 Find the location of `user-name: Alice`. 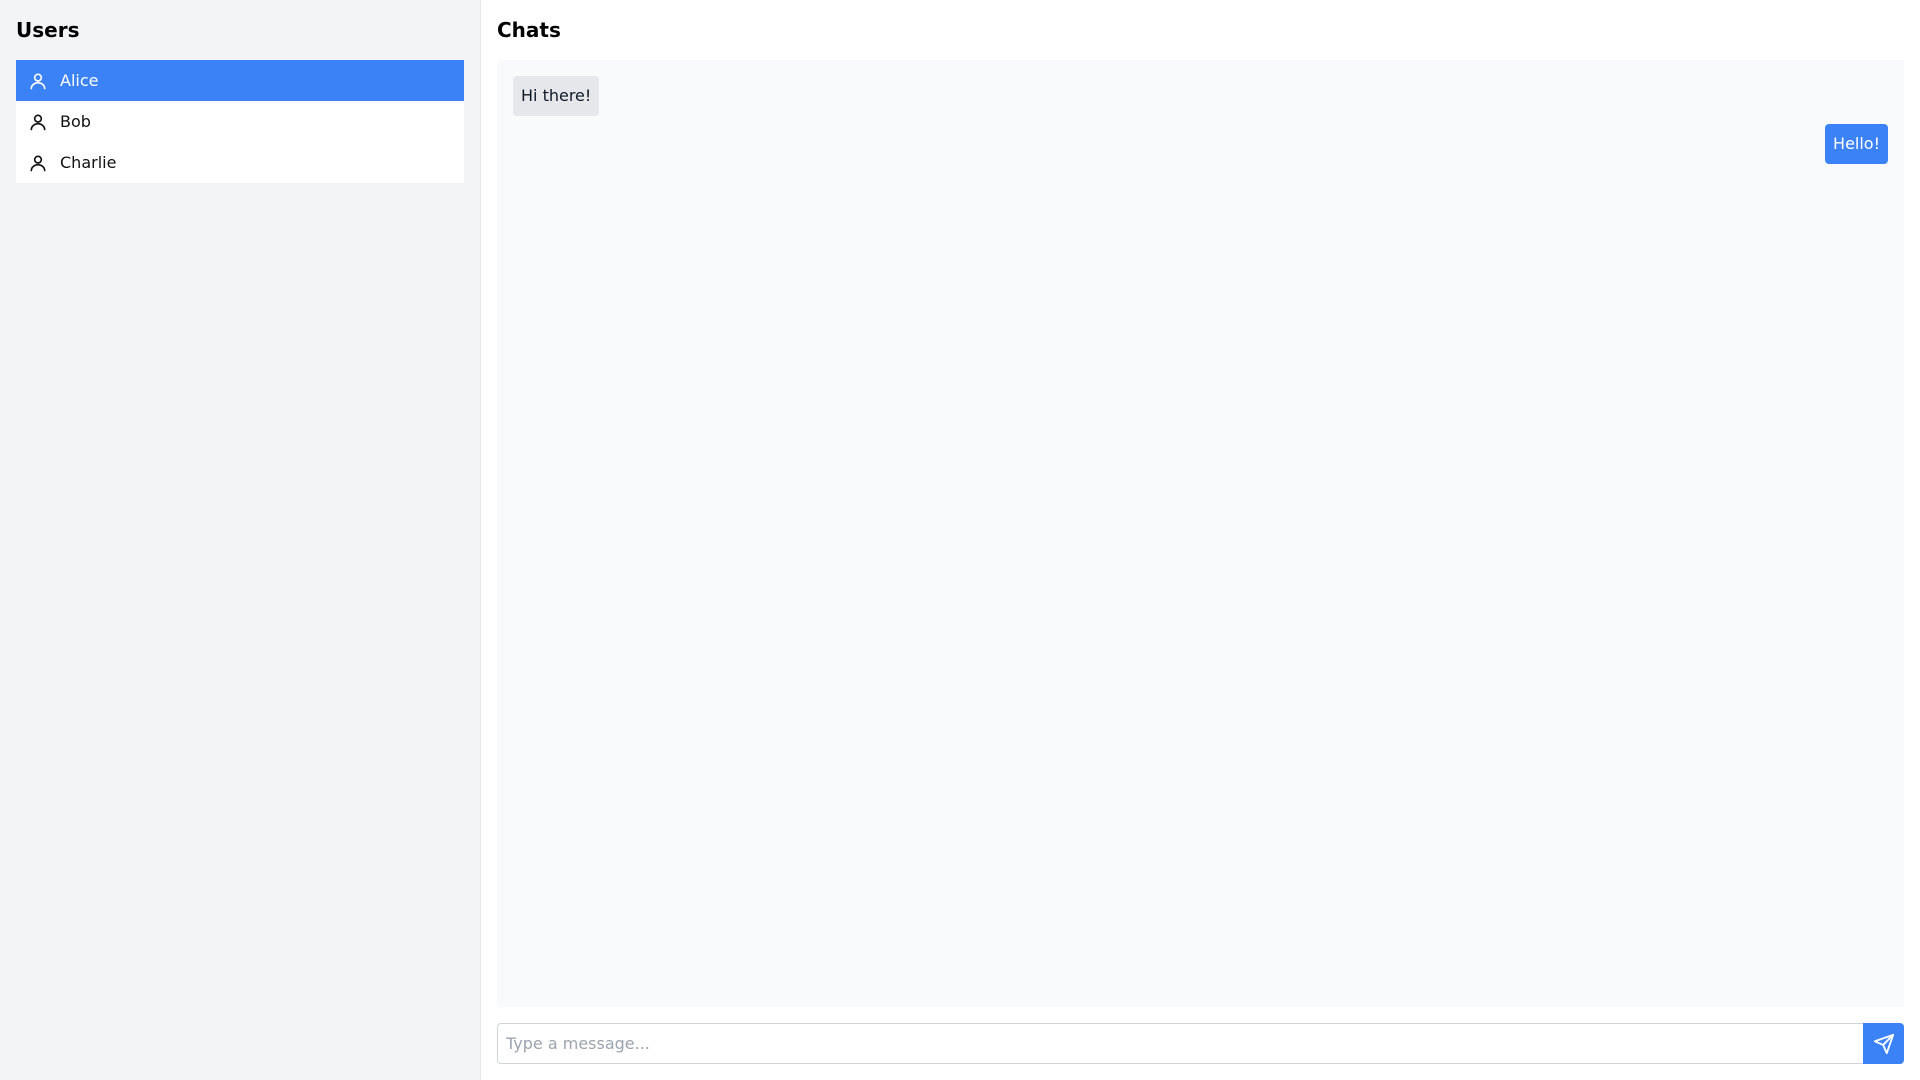

user-name: Alice is located at coordinates (79, 80).